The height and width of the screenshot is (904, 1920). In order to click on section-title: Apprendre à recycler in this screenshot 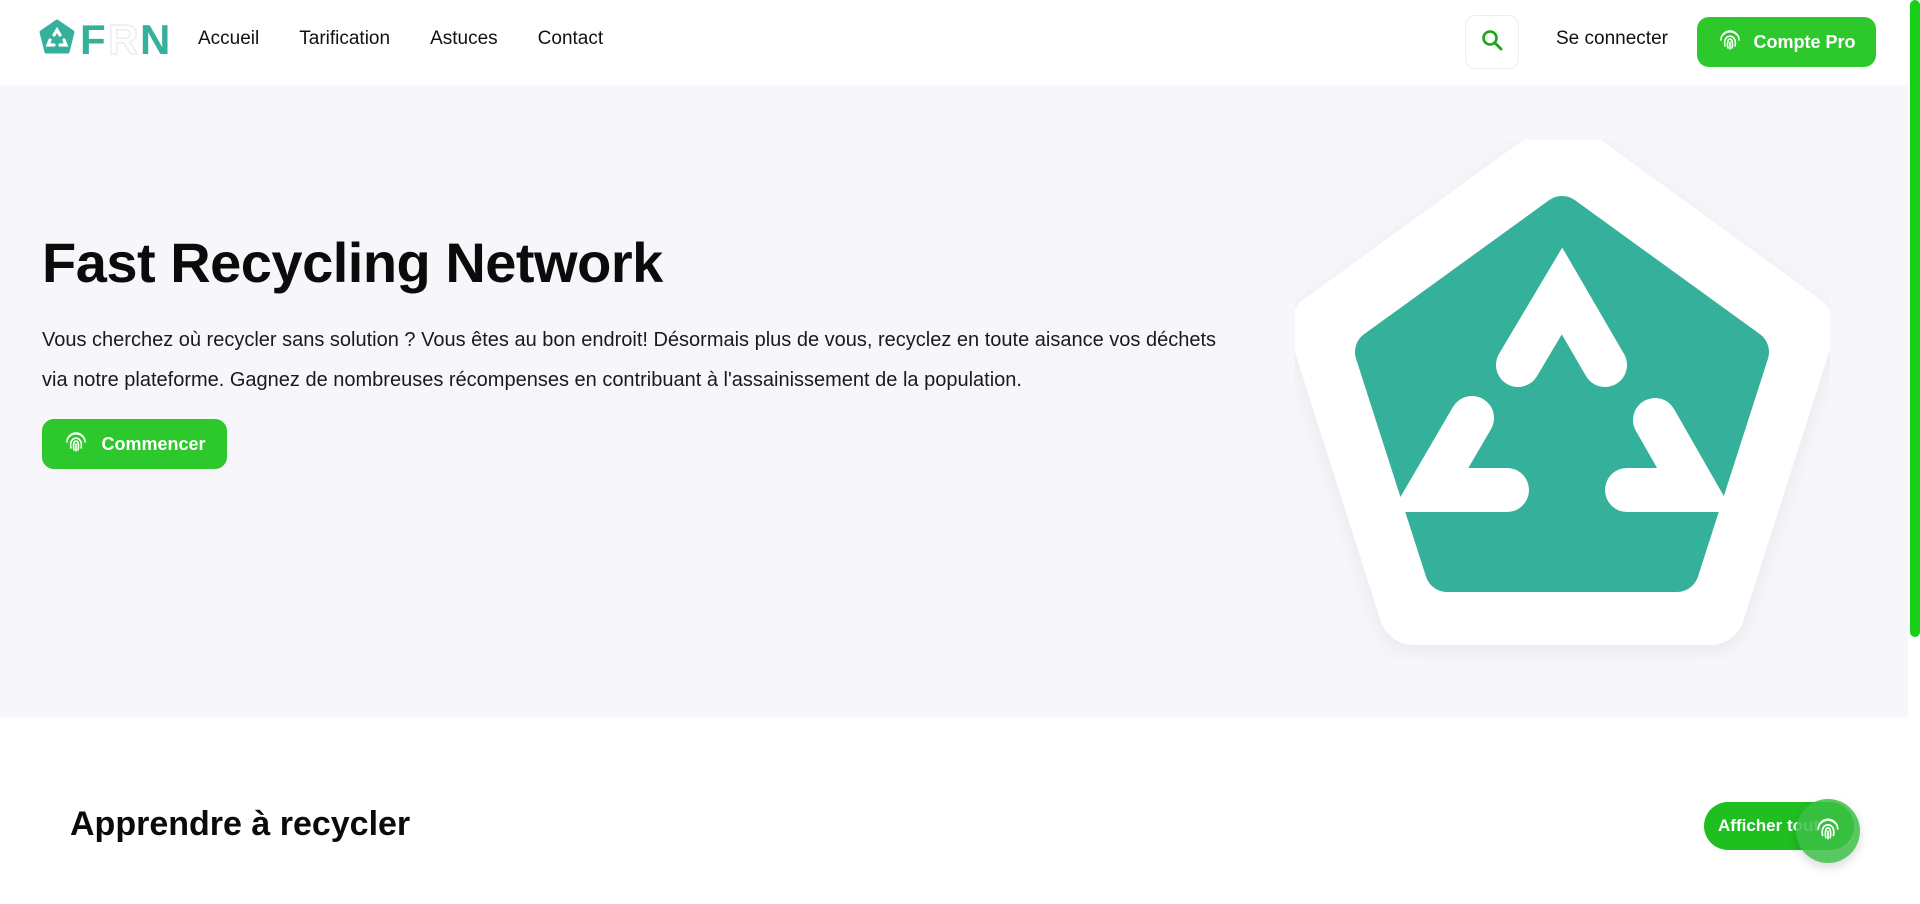, I will do `click(240, 824)`.